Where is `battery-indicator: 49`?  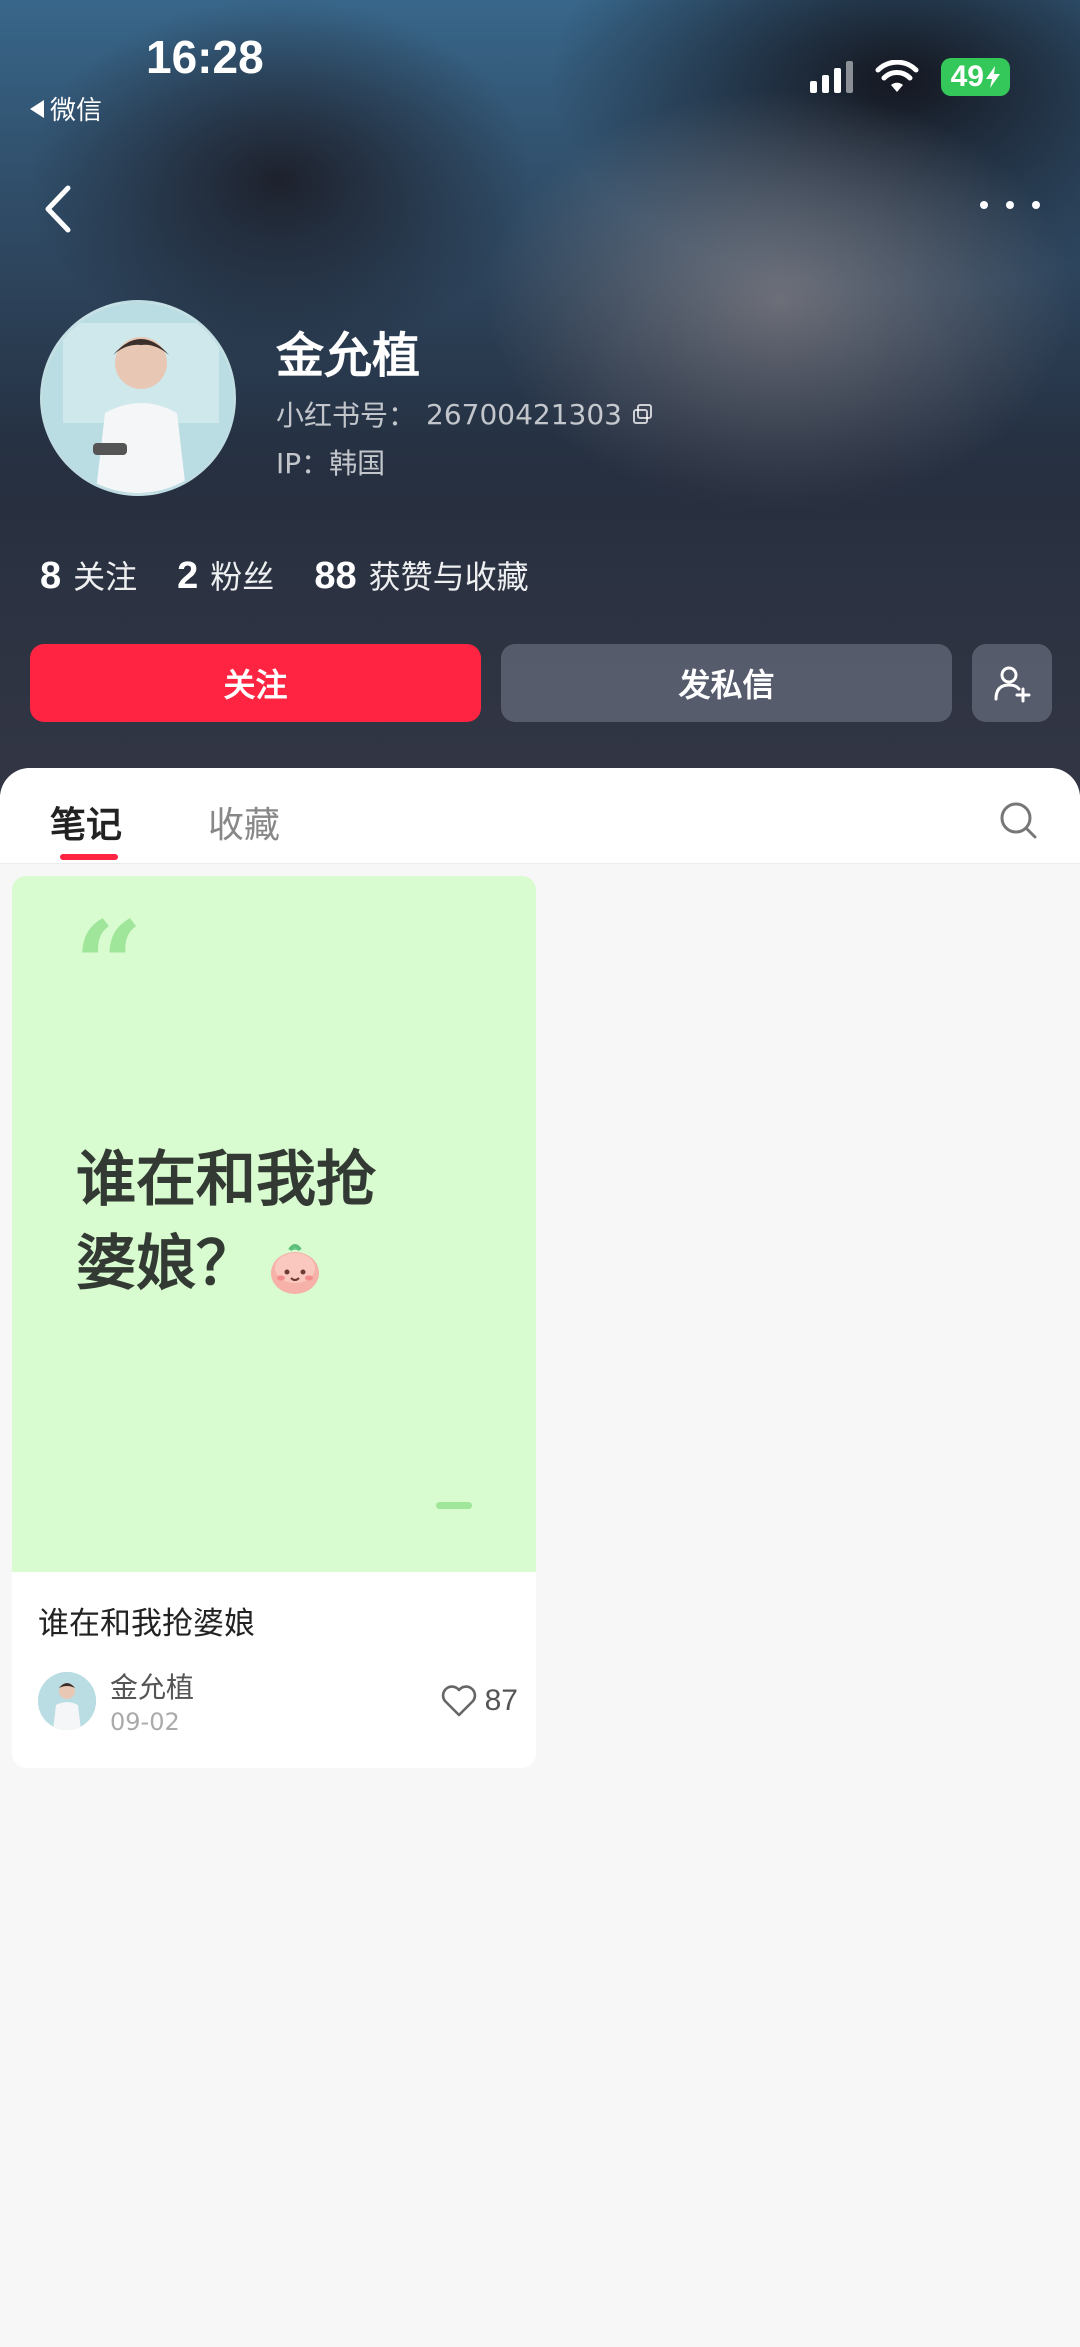
battery-indicator: 49 is located at coordinates (975, 77).